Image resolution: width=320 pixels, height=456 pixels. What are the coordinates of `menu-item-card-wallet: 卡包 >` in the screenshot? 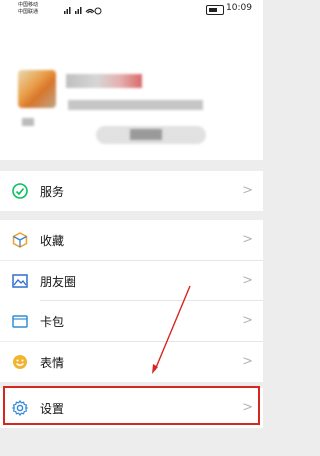 It's located at (131, 321).